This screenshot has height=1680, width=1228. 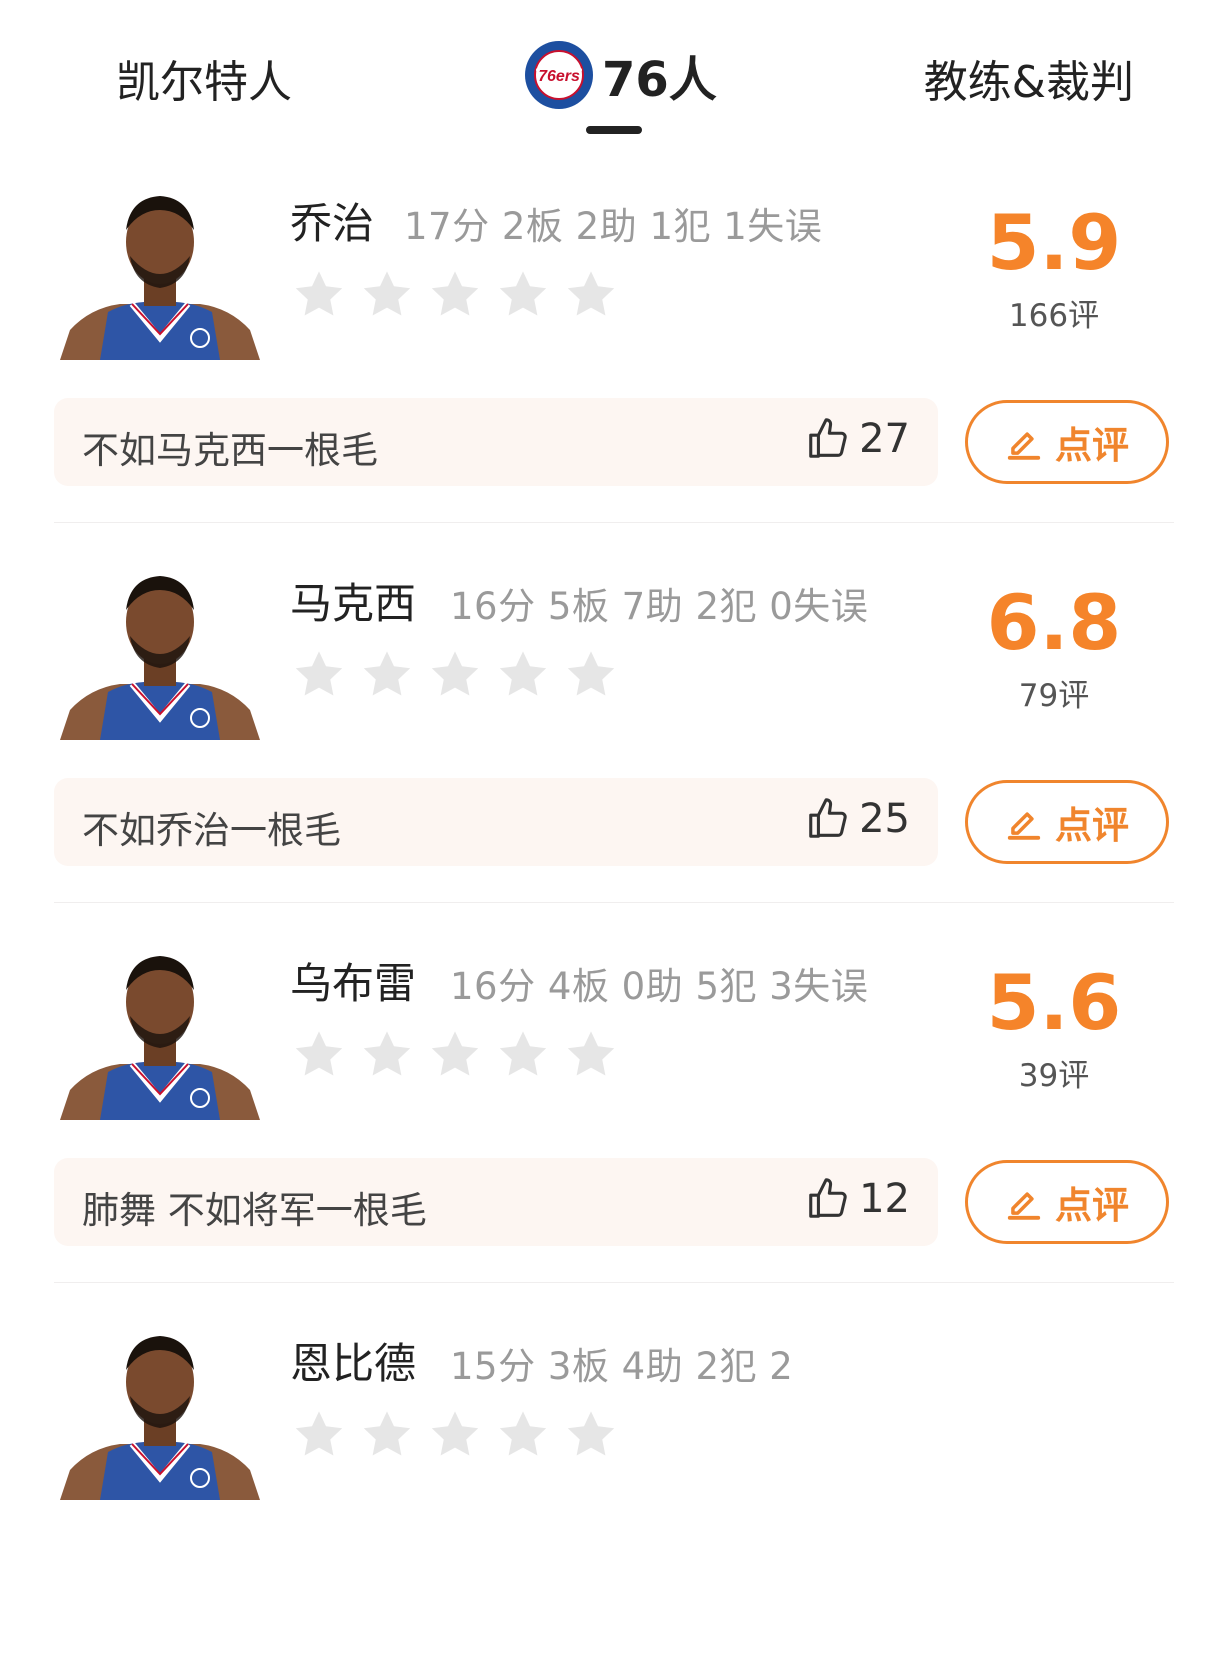 I want to click on tab-coach-referee: 教练&裁判, so click(x=1029, y=78).